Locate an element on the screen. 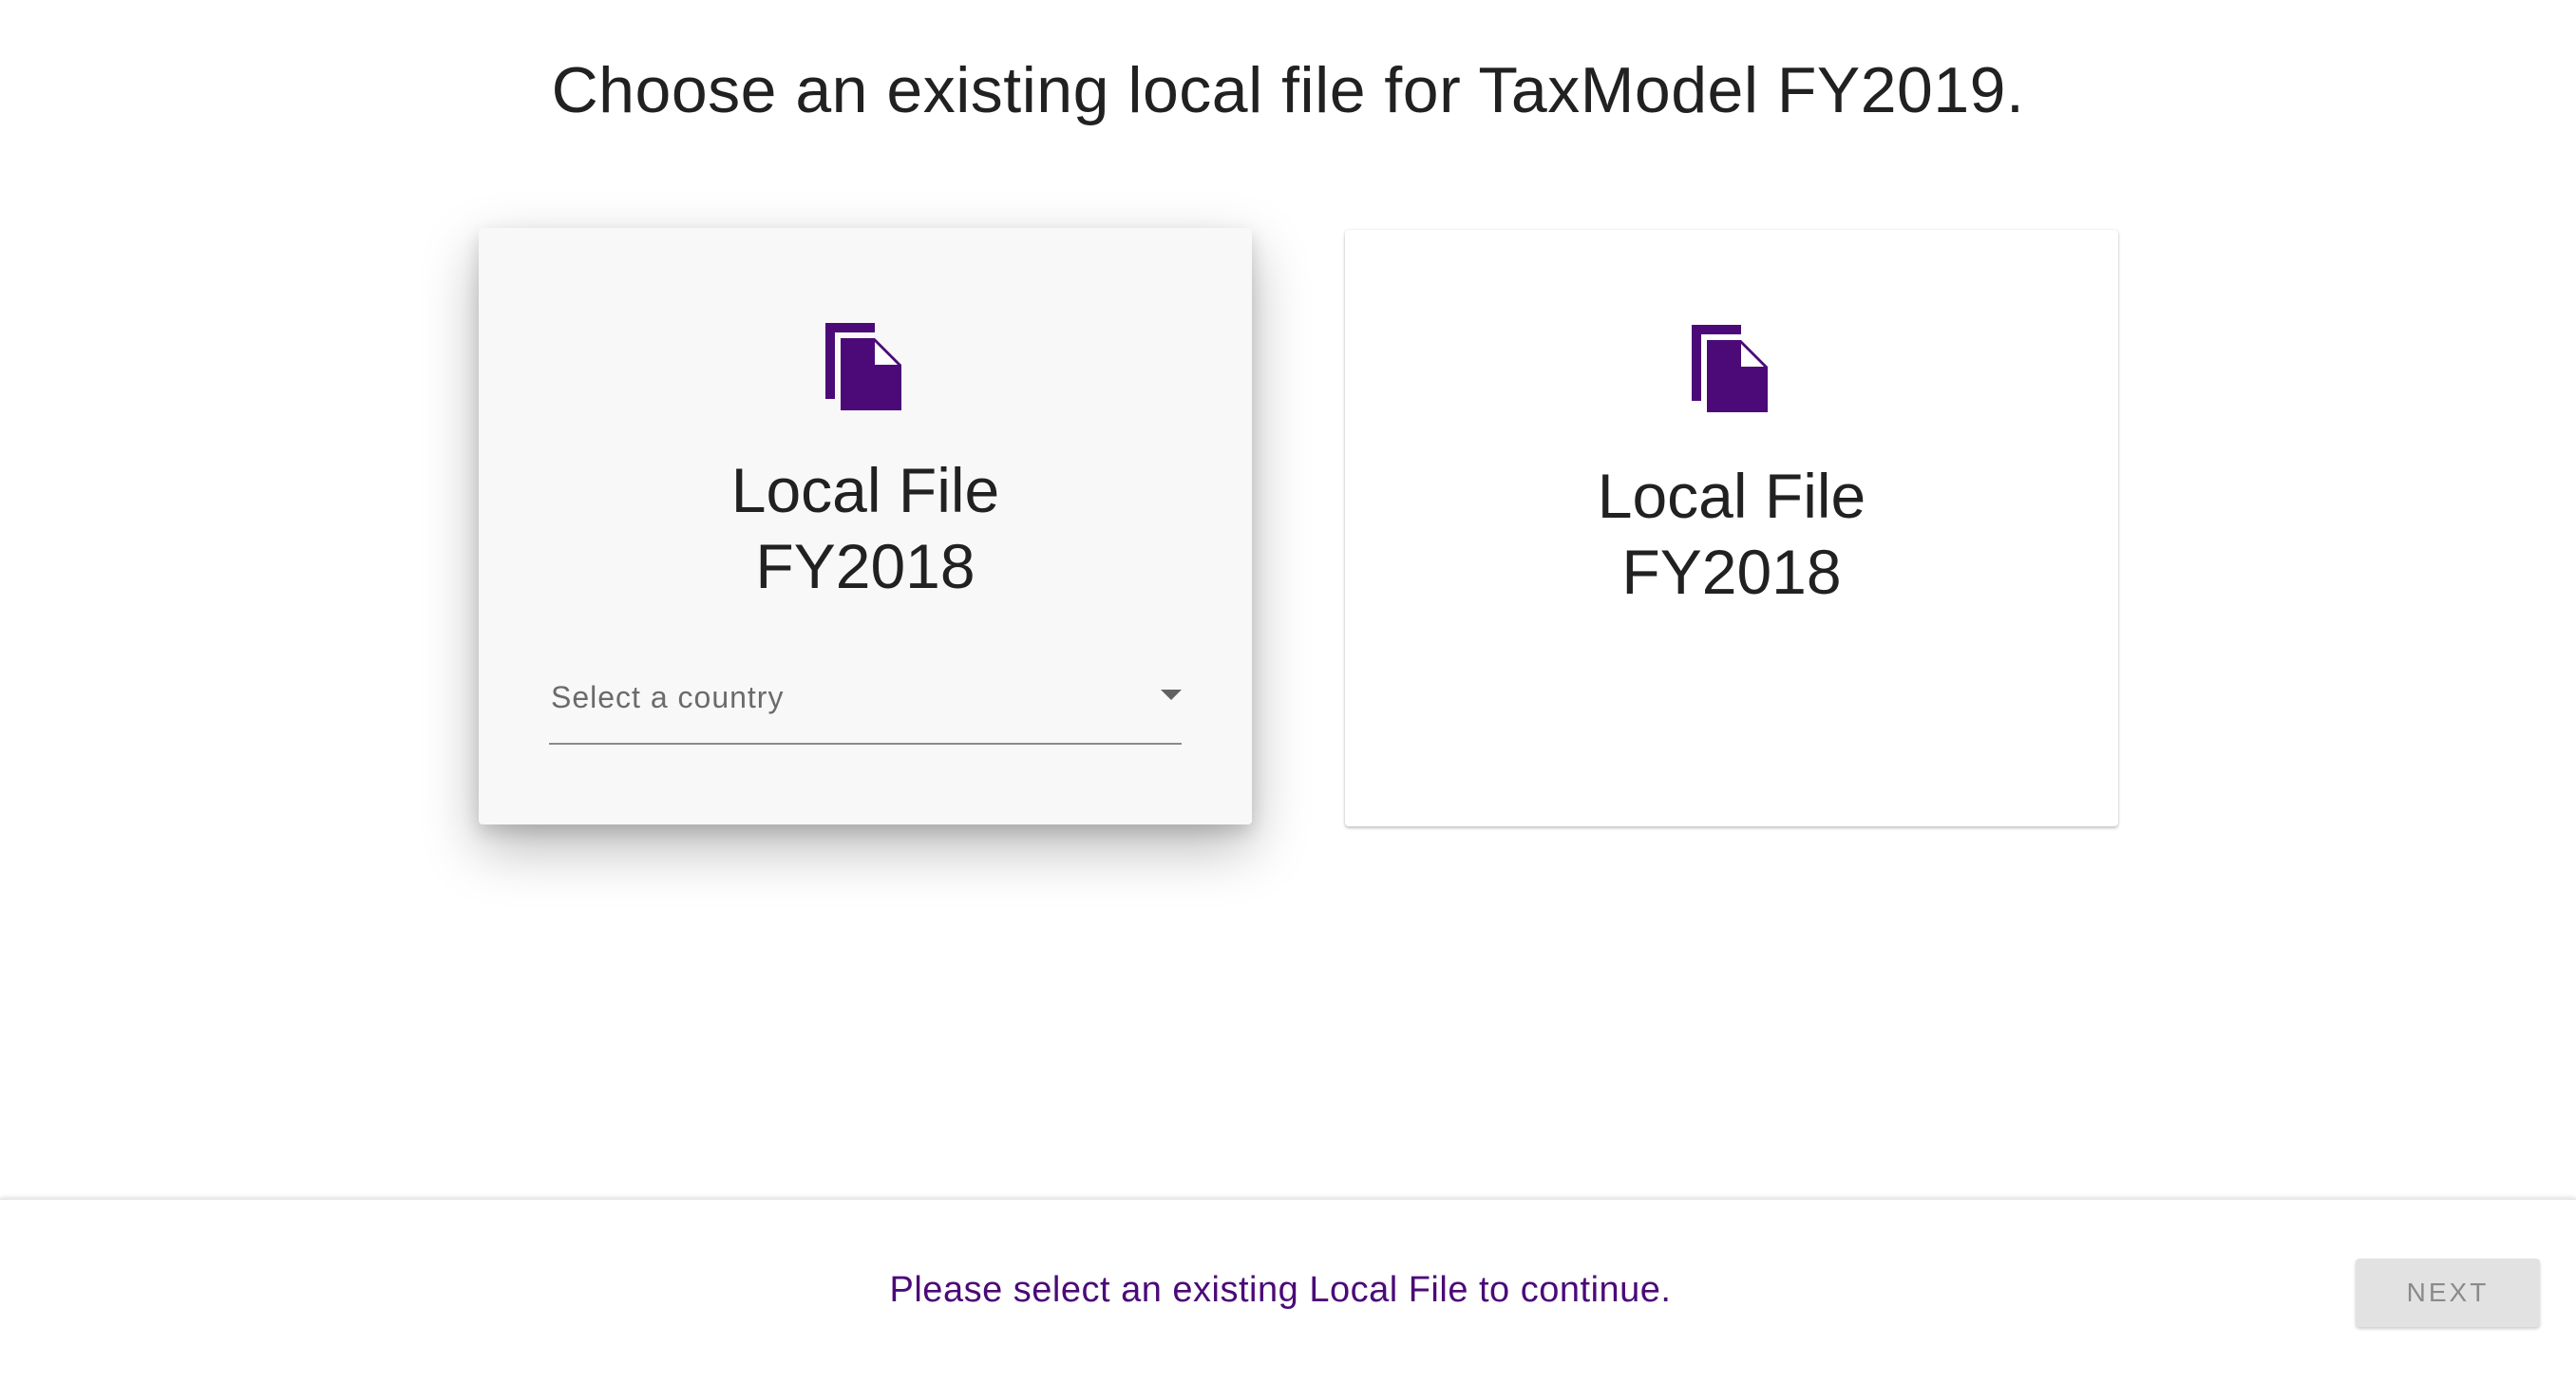 This screenshot has width=2576, height=1383. local-file-card-2: Local File FY2018 is located at coordinates (1731, 528).